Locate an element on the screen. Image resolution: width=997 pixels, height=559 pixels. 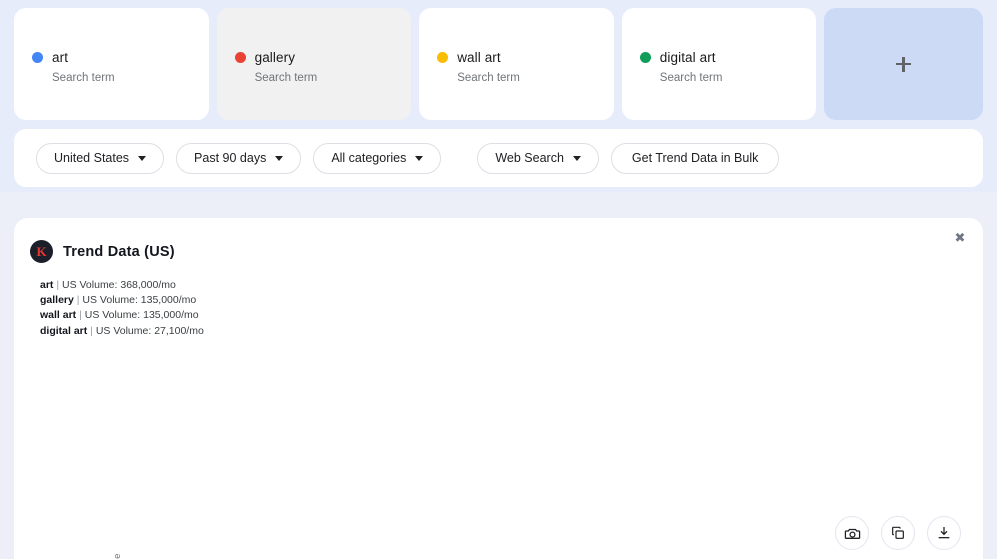
panel-actions is located at coordinates (898, 533).